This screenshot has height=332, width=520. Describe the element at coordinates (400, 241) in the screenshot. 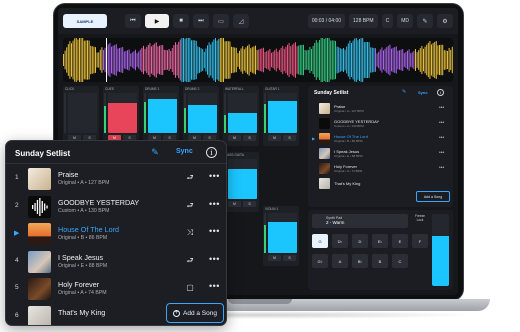

I see `key-button: E` at that location.